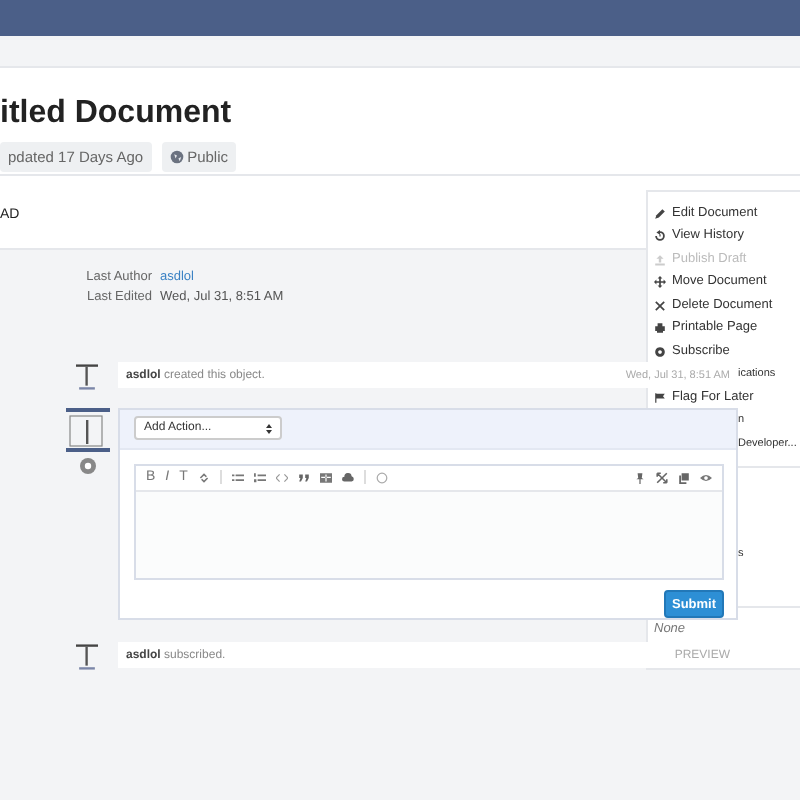  What do you see at coordinates (684, 477) in the screenshot?
I see `copy-icon` at bounding box center [684, 477].